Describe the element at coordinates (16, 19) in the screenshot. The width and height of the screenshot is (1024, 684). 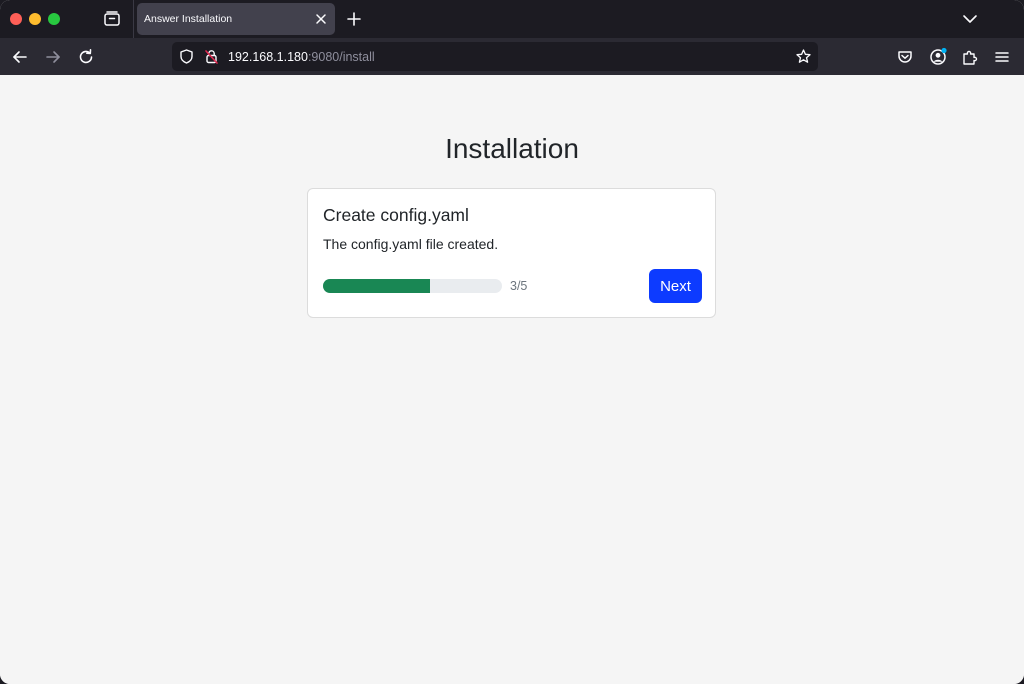
I see `close-window-button` at that location.